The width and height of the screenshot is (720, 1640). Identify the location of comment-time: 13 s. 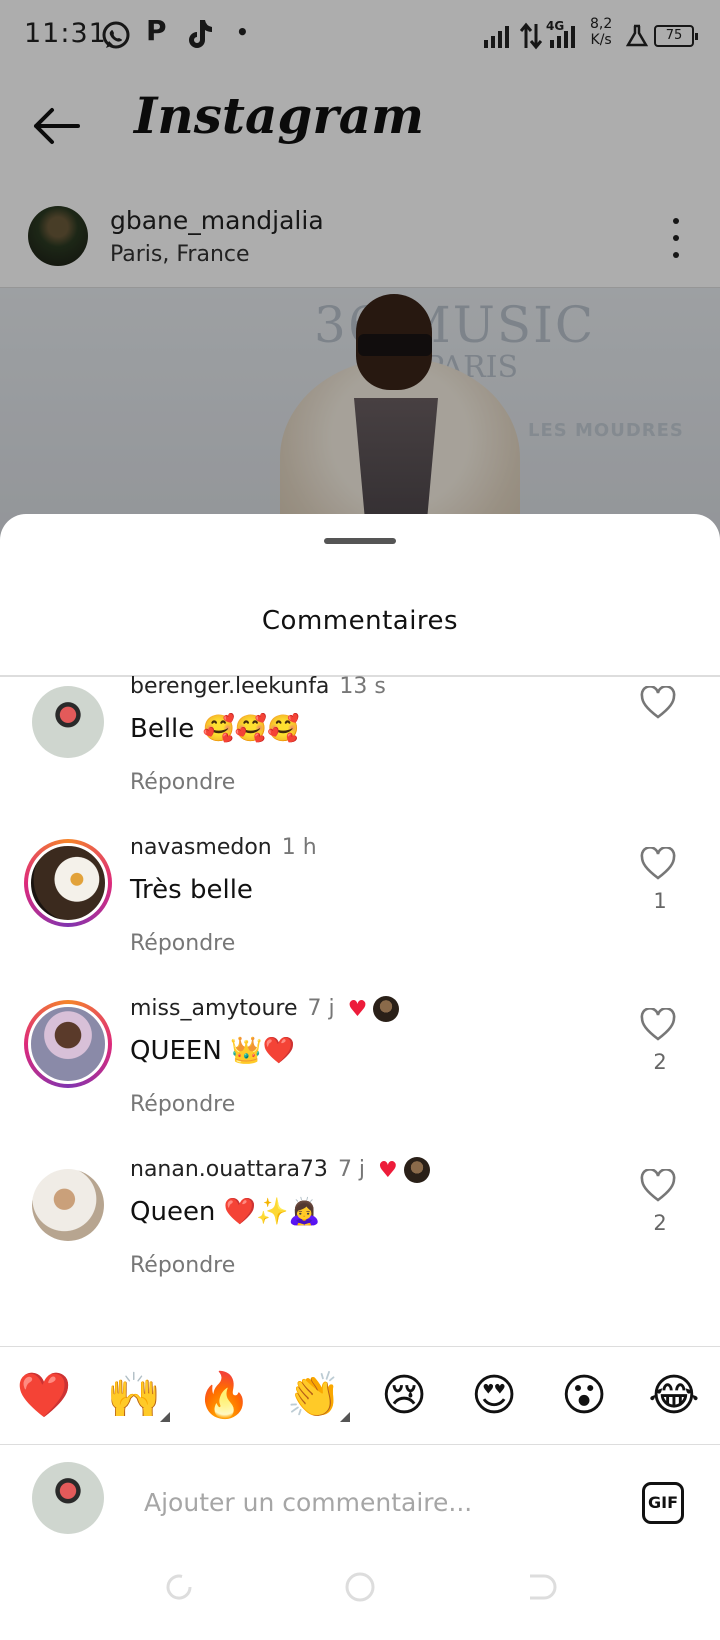
(362, 686).